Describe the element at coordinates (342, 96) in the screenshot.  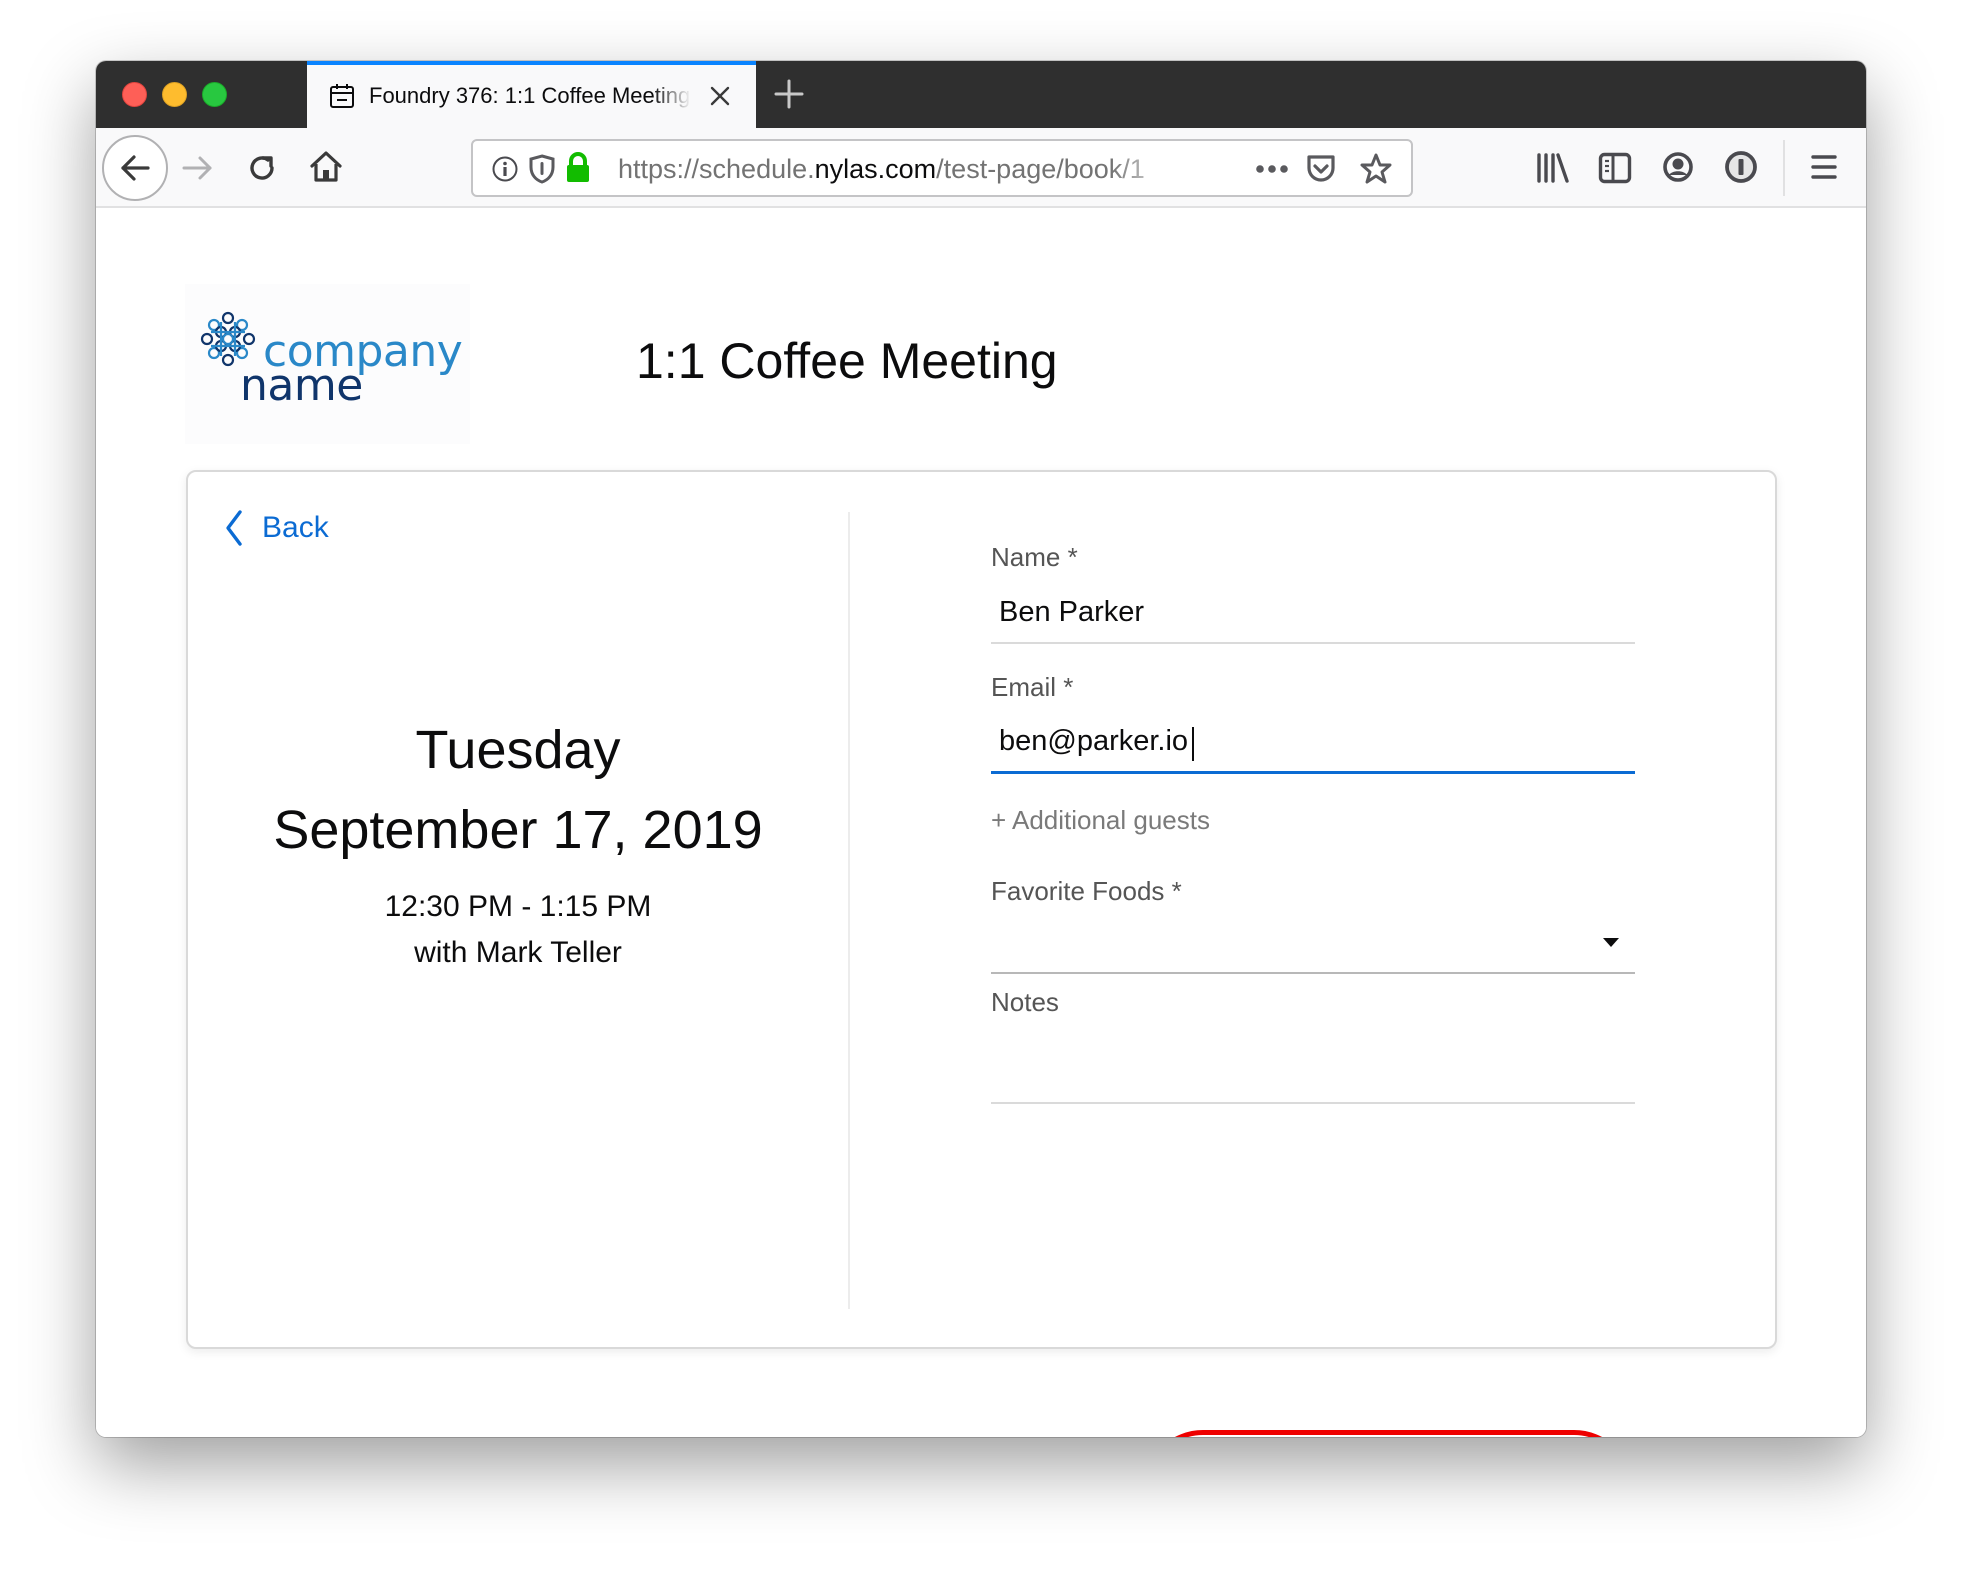
I see `calendar-icon` at that location.